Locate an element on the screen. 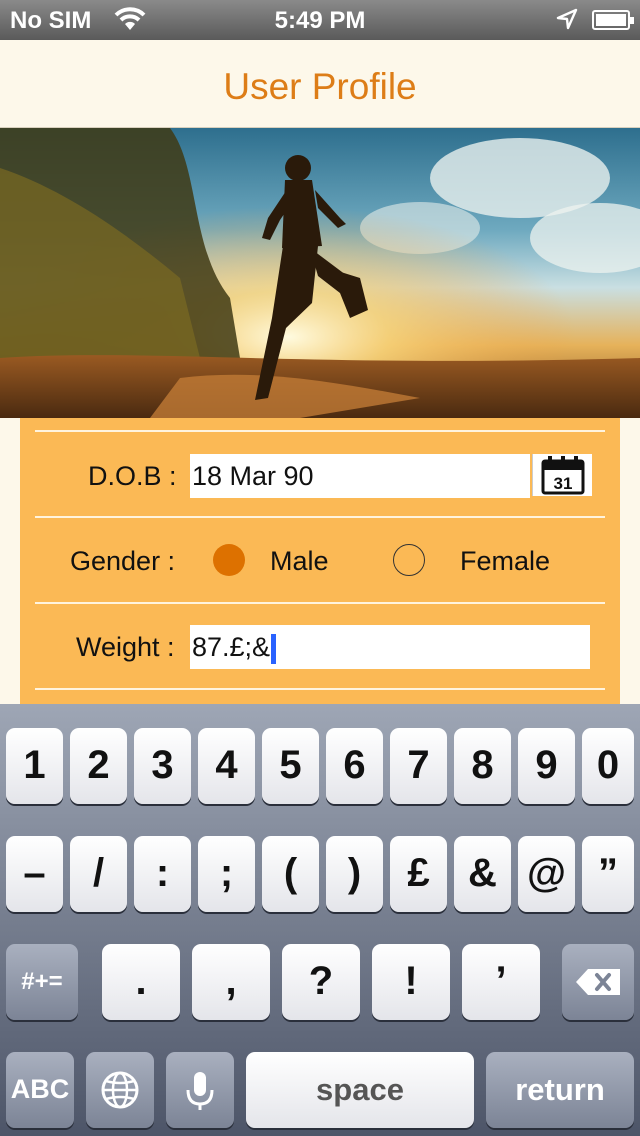  calendar-icon: 31 is located at coordinates (563, 475).